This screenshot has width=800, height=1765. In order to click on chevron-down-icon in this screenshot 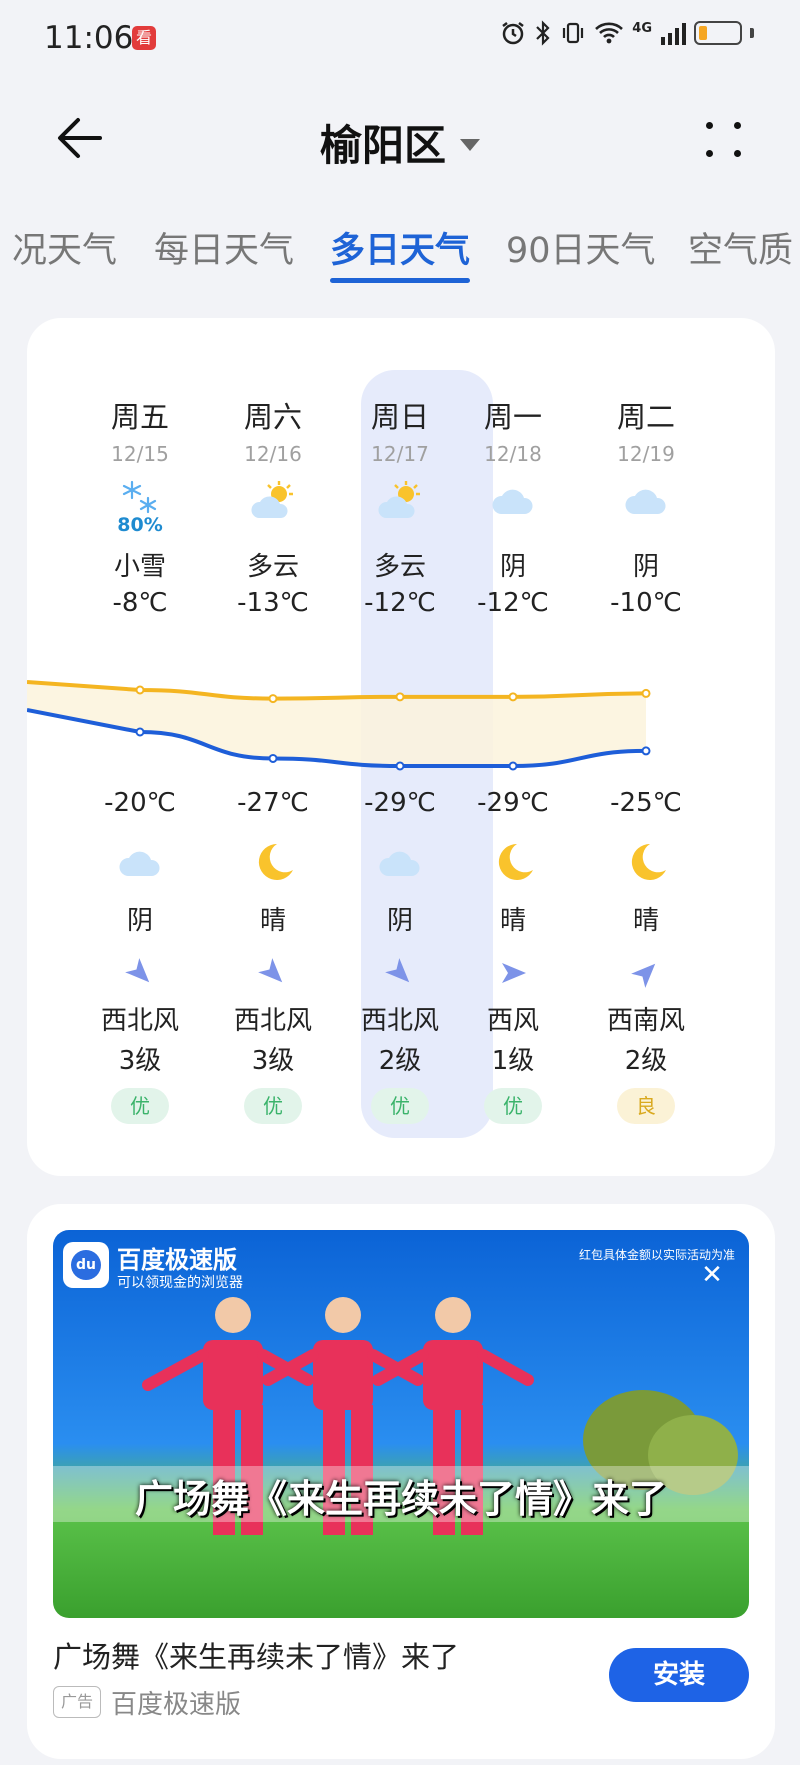, I will do `click(470, 144)`.